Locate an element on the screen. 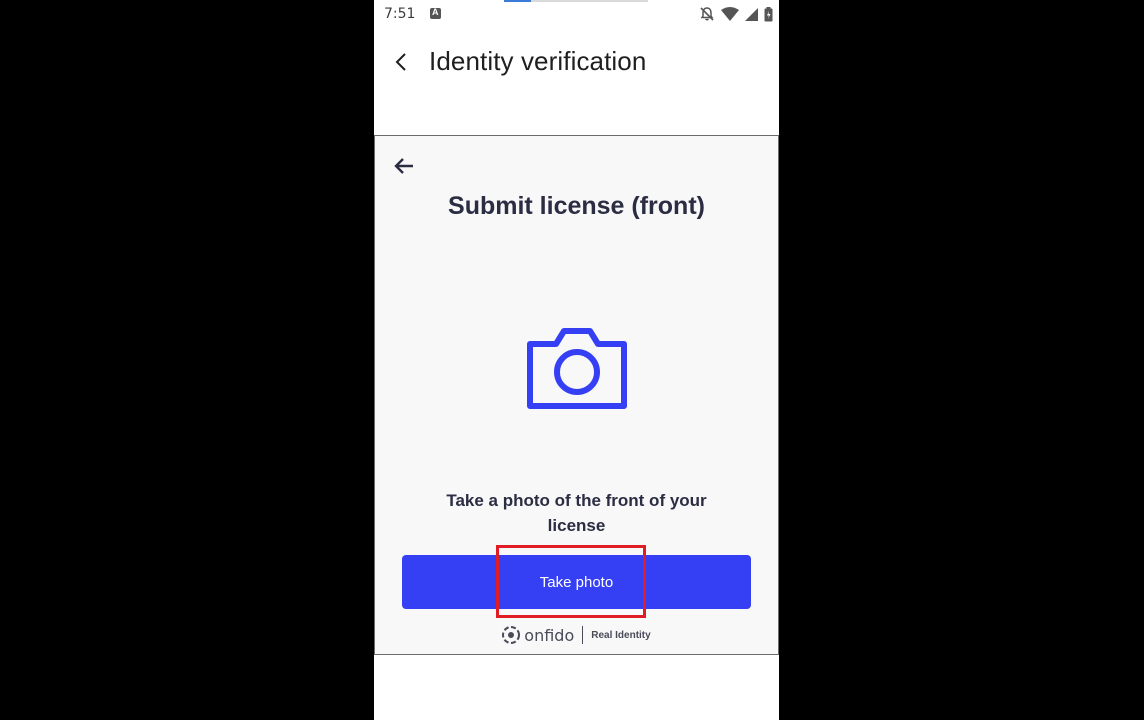 The image size is (1144, 720). page-load-progress is located at coordinates (576, 1).